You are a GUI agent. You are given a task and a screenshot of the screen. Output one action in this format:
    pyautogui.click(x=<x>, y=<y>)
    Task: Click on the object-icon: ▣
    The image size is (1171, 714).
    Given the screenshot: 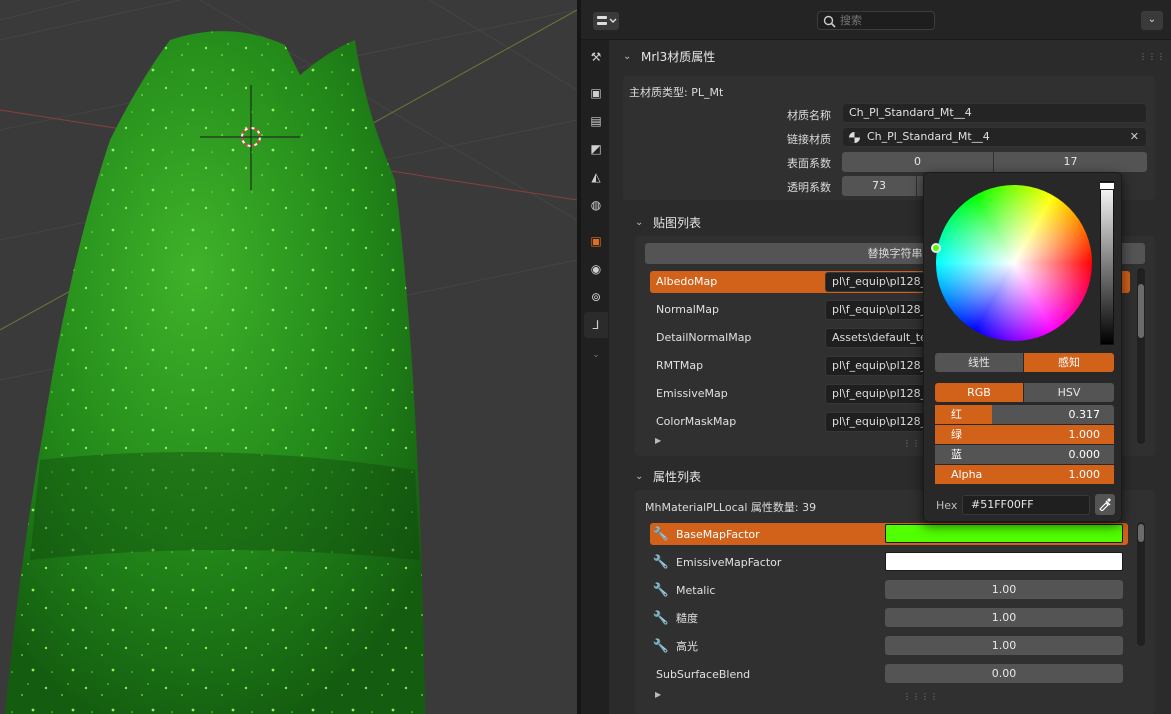 What is the action you would take?
    pyautogui.click(x=596, y=241)
    